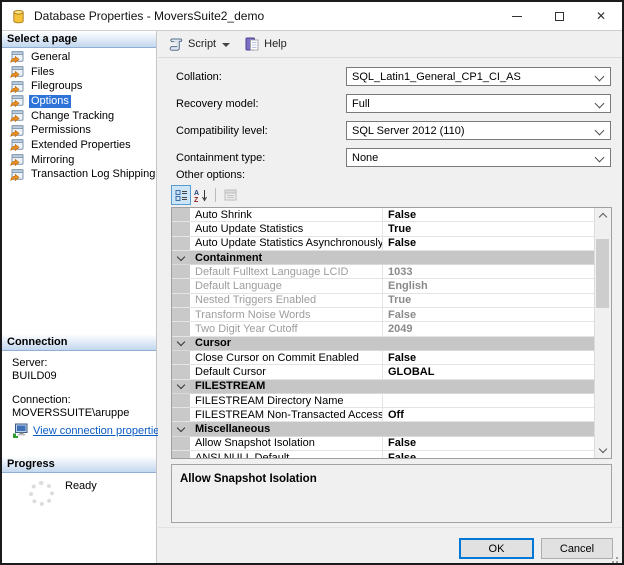 This screenshot has height=565, width=624. I want to click on grid-row-nested-triggers-enabled: Nested Triggers Enabled True, so click(383, 301).